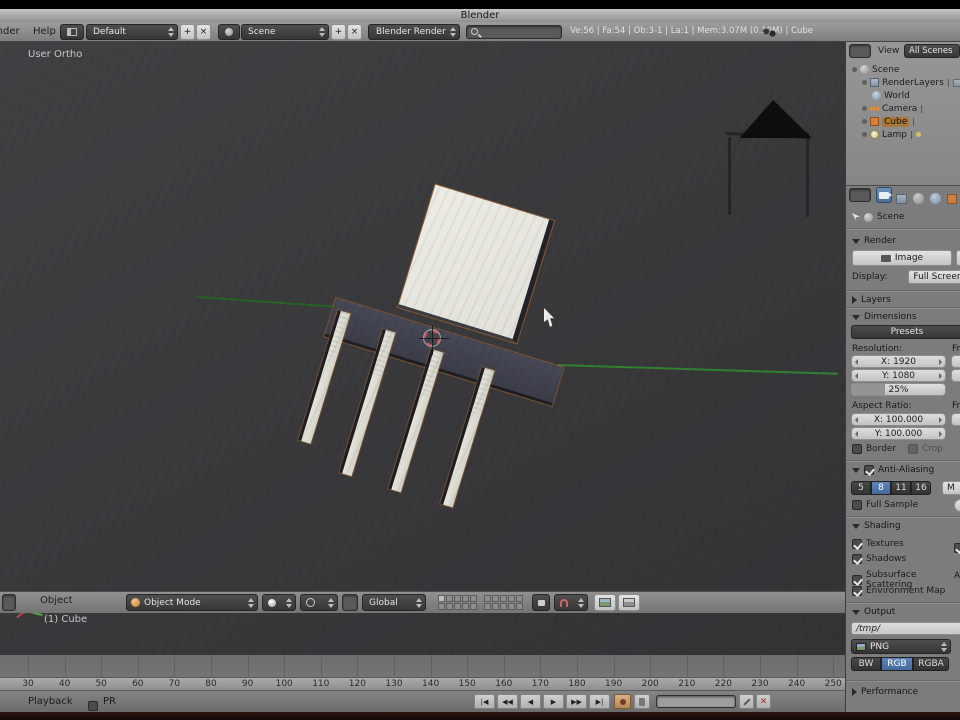 Image resolution: width=960 pixels, height=720 pixels. Describe the element at coordinates (763, 701) in the screenshot. I see `delete-keyframe-button: ✕` at that location.